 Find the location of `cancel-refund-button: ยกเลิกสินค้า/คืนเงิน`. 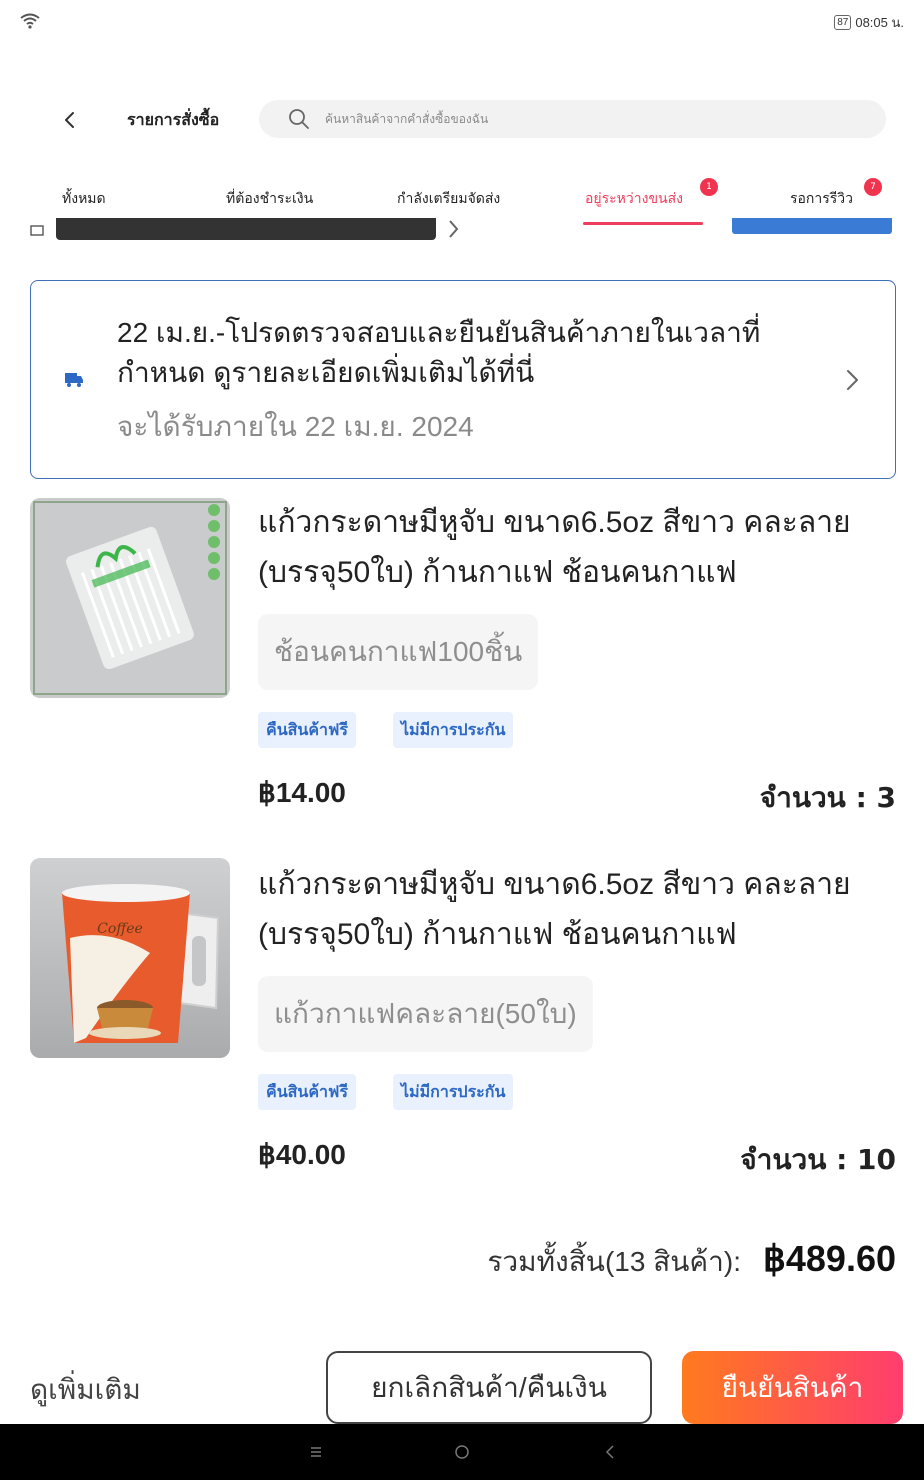

cancel-refund-button: ยกเลิกสินค้า/คืนเงิน is located at coordinates (489, 1387).